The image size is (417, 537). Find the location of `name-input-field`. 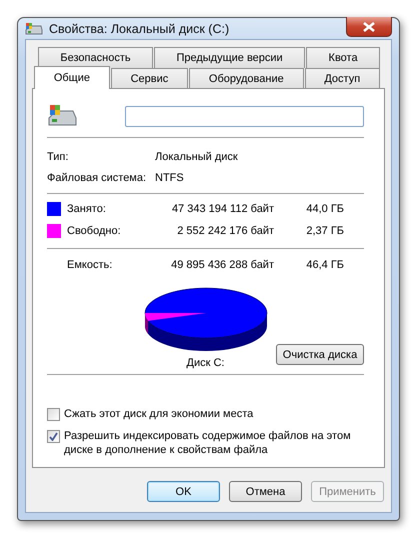

name-input-field is located at coordinates (244, 116).